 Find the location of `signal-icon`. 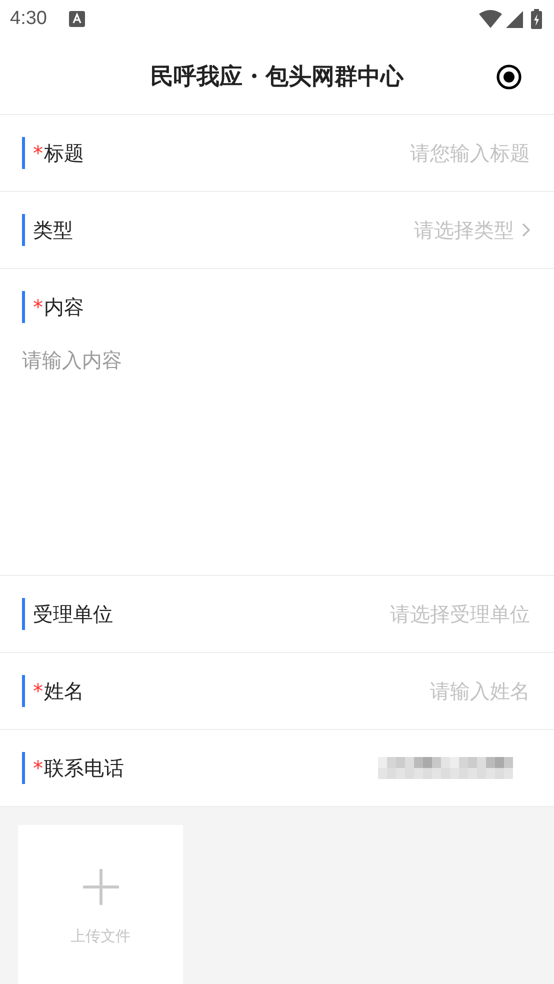

signal-icon is located at coordinates (514, 19).